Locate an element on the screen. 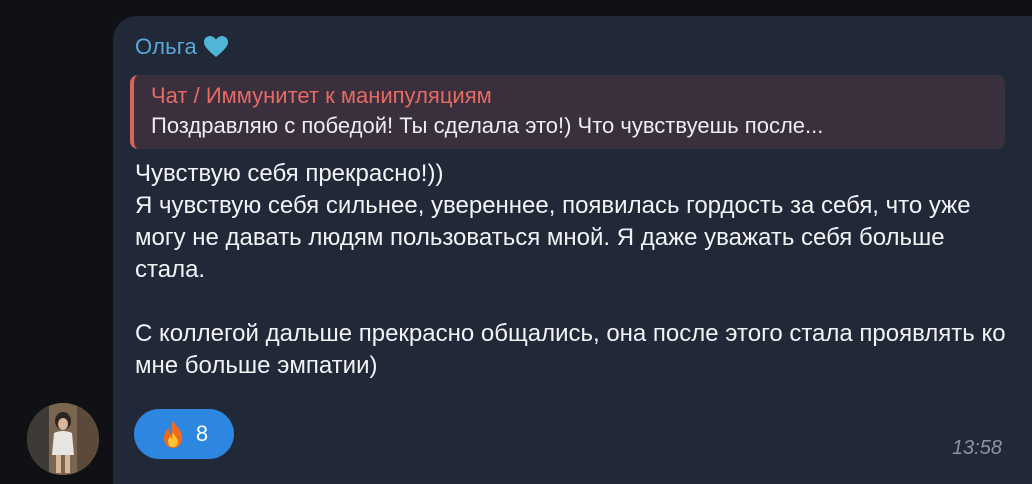 This screenshot has width=1032, height=484. reaction-button: 8 is located at coordinates (184, 434).